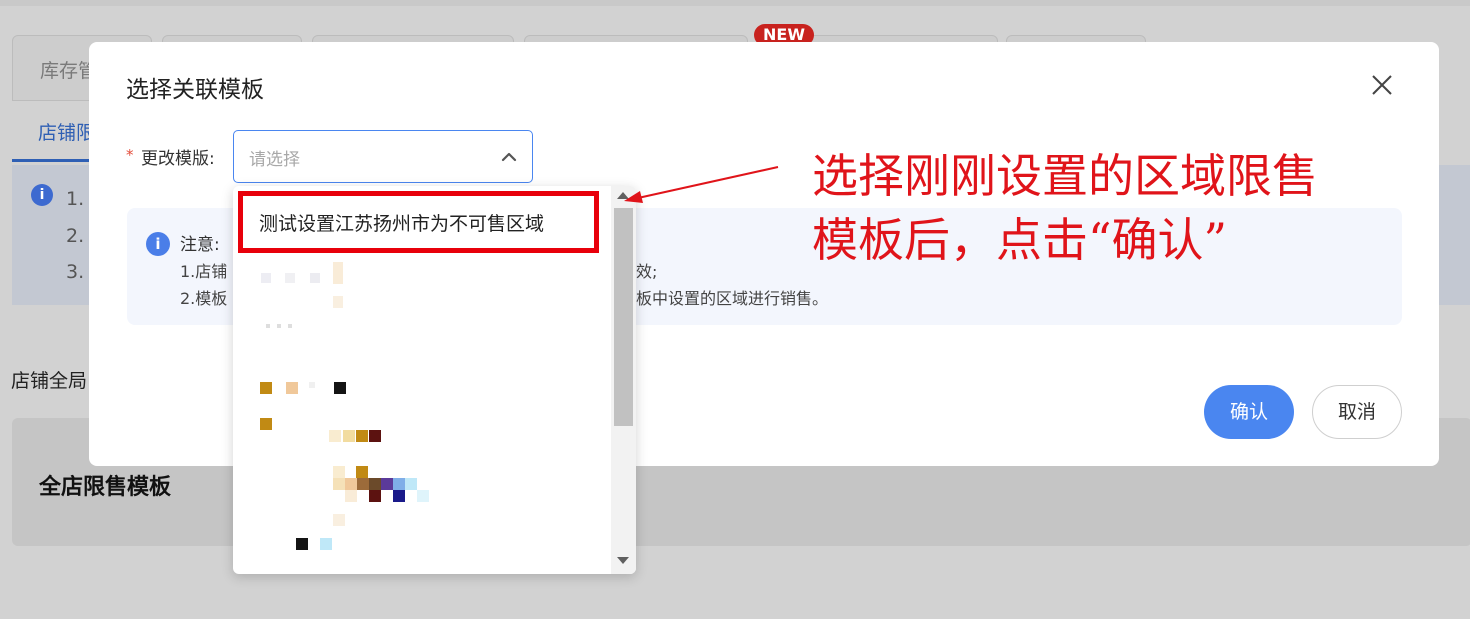  I want to click on background-subtab: 店铺限, so click(66, 131).